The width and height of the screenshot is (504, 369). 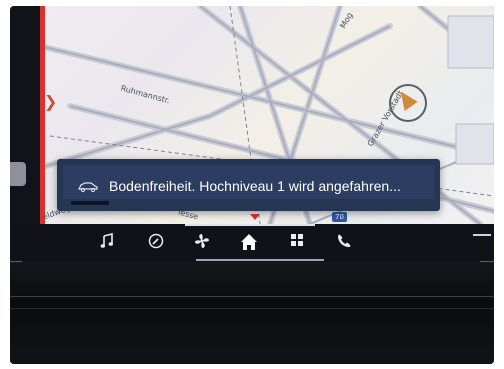 I want to click on car-lift-icon, so click(x=88, y=187).